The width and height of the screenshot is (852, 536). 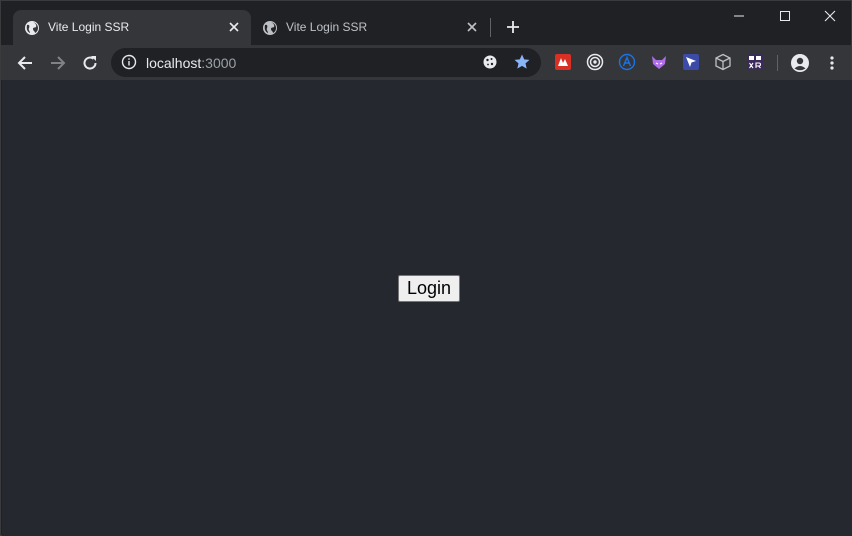 I want to click on fox-icon, so click(x=659, y=62).